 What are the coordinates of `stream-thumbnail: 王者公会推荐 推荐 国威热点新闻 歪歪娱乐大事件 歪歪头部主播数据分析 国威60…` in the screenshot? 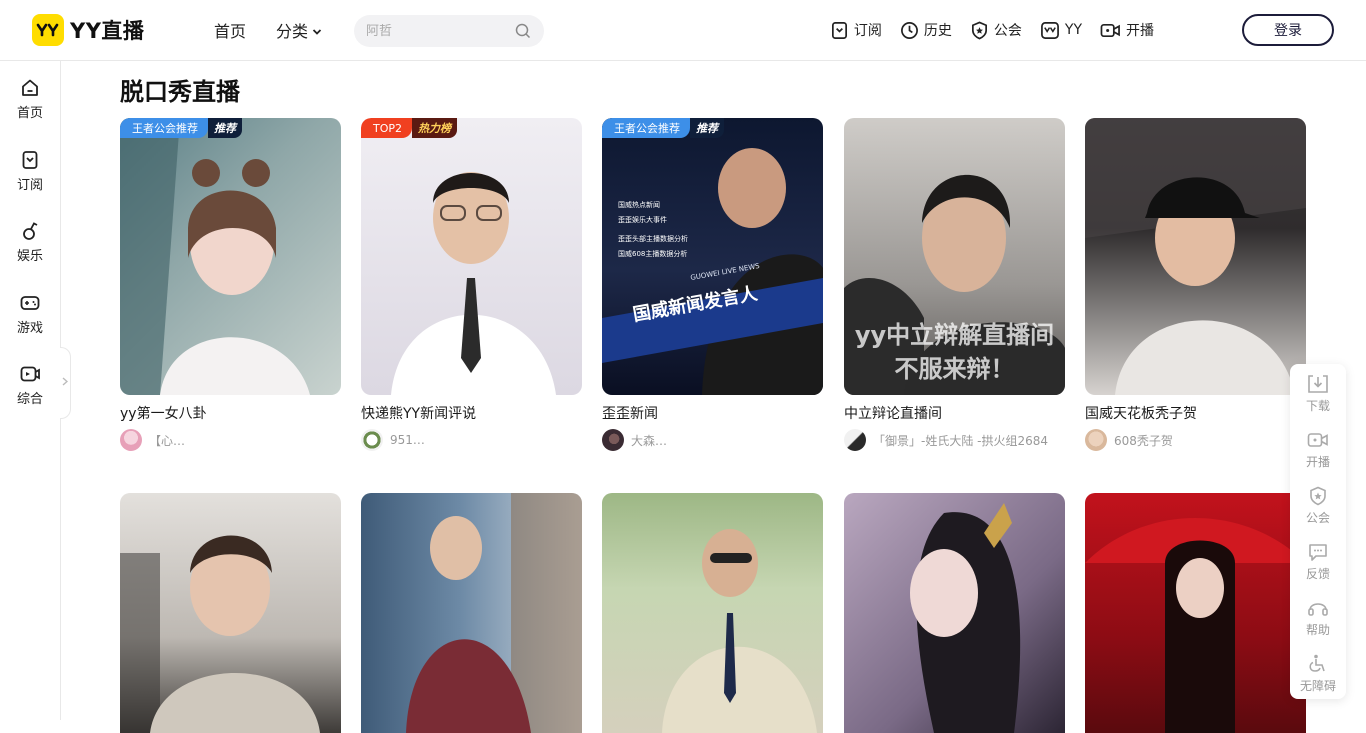 It's located at (712, 256).